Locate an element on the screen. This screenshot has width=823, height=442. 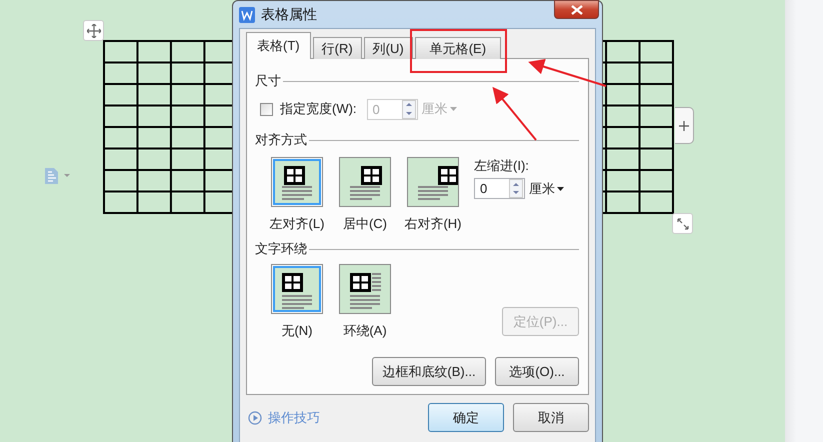
checkbox-label: 指定宽度(W): is located at coordinates (318, 109).